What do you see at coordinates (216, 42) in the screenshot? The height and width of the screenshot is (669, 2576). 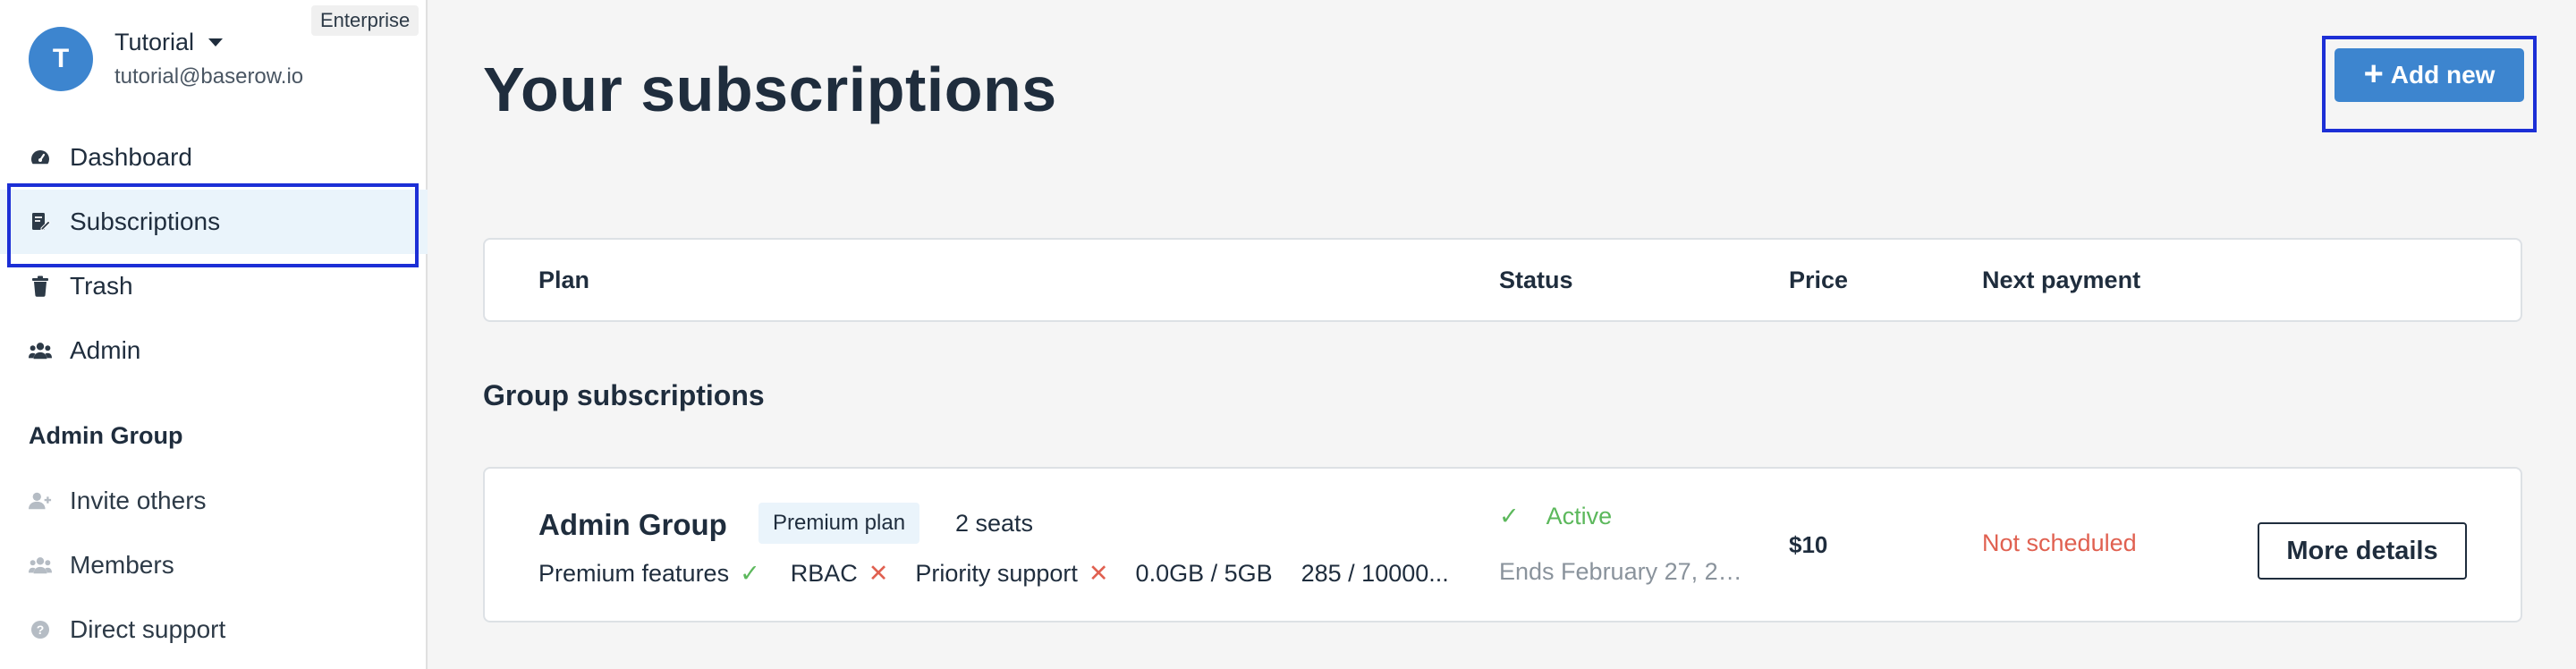 I see `caret-down-icon` at bounding box center [216, 42].